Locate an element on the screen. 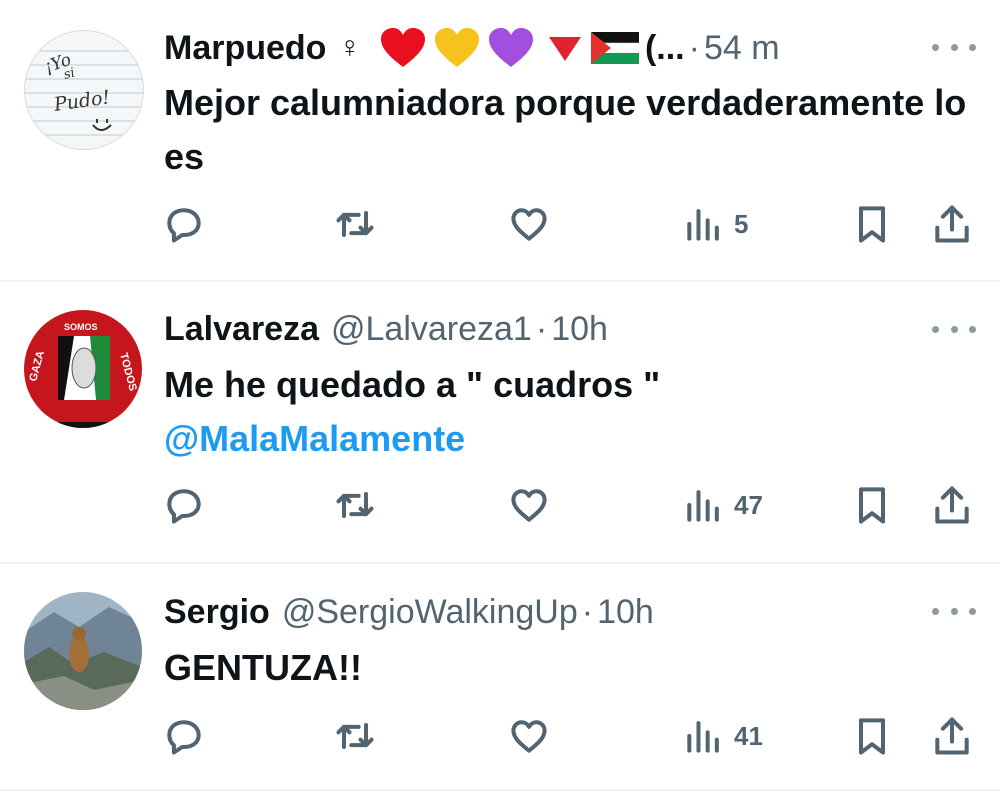 The height and width of the screenshot is (791, 1000). views-button: 41 is located at coordinates (722, 736).